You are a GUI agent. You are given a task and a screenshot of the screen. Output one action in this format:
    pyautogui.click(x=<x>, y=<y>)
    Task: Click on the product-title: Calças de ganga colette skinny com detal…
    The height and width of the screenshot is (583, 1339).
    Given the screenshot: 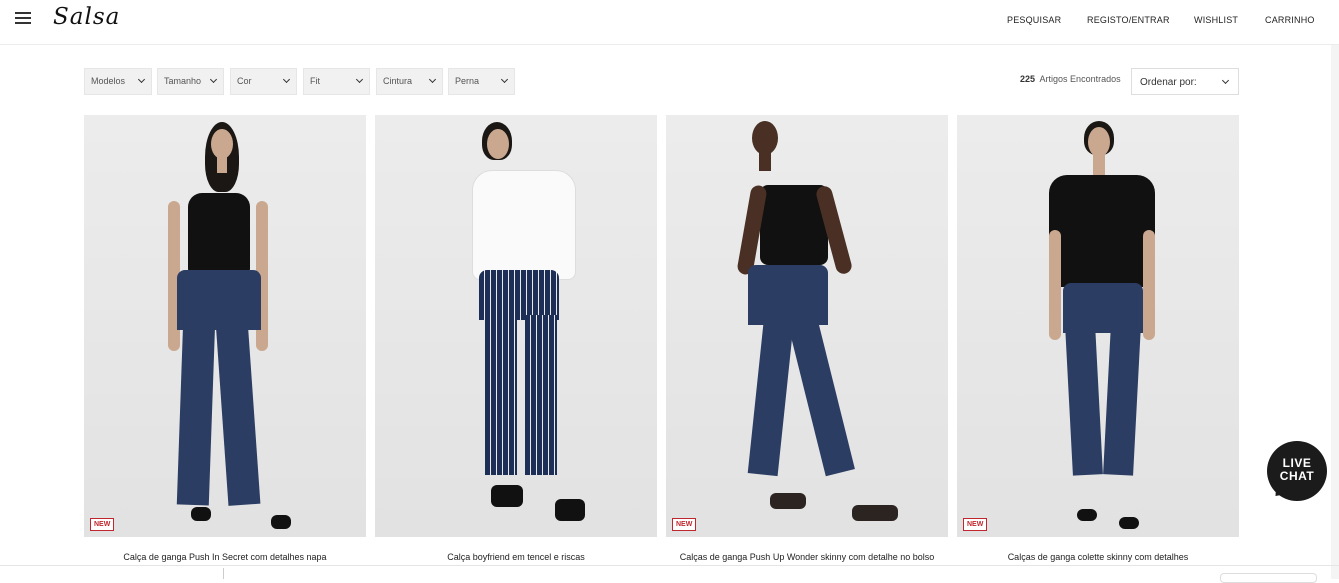 What is the action you would take?
    pyautogui.click(x=1098, y=557)
    